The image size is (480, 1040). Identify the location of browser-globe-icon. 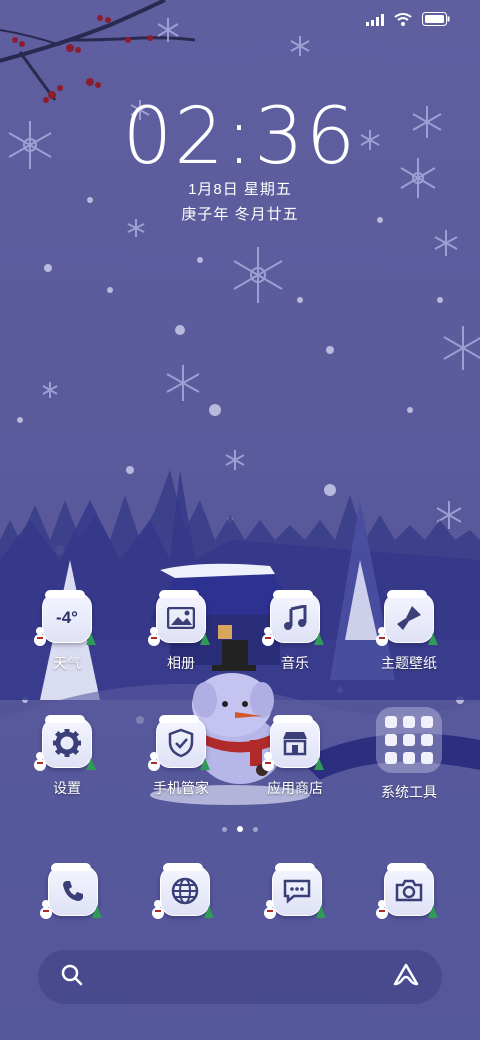
(183, 891).